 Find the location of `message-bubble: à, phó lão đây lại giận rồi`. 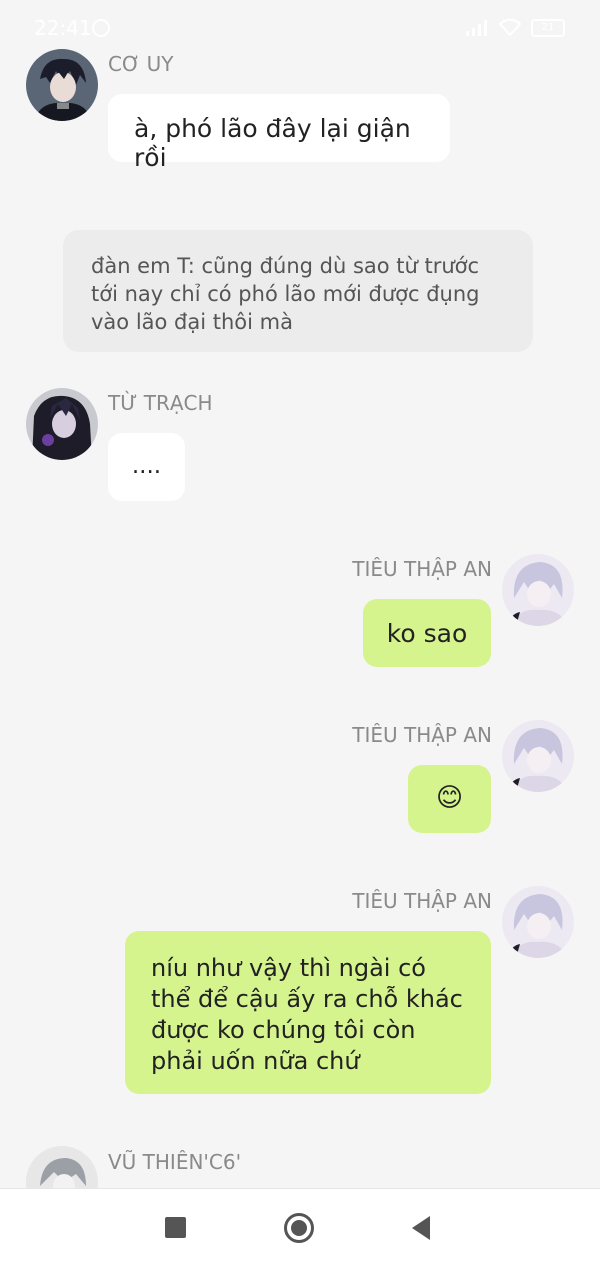

message-bubble: à, phó lão đây lại giận rồi is located at coordinates (279, 133).